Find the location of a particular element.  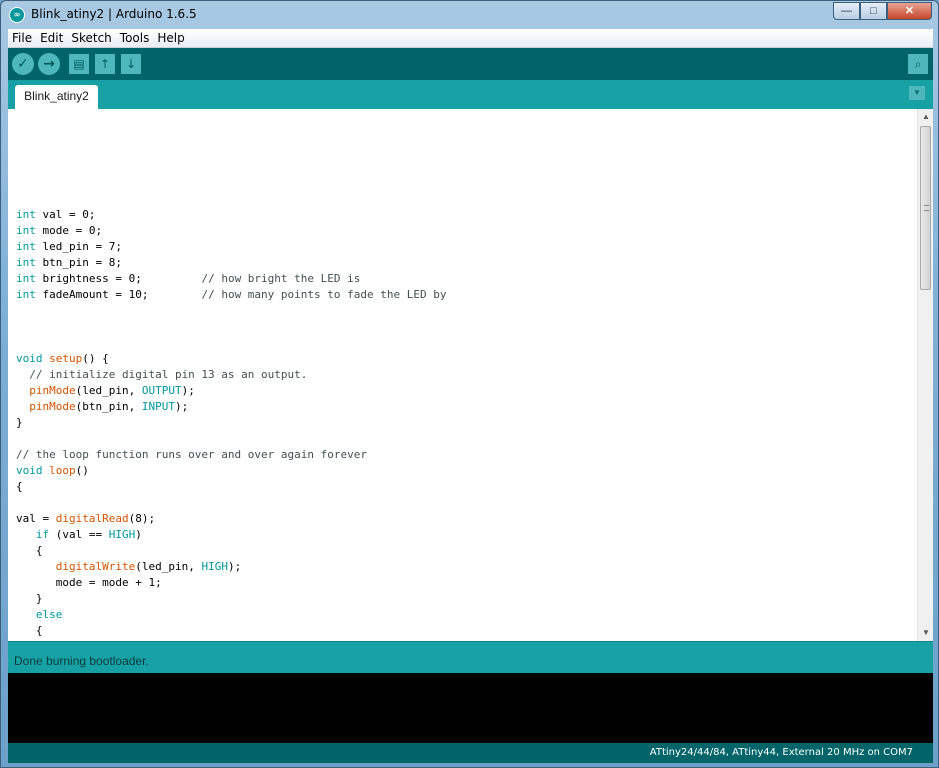

code-token: val = is located at coordinates (36, 518).